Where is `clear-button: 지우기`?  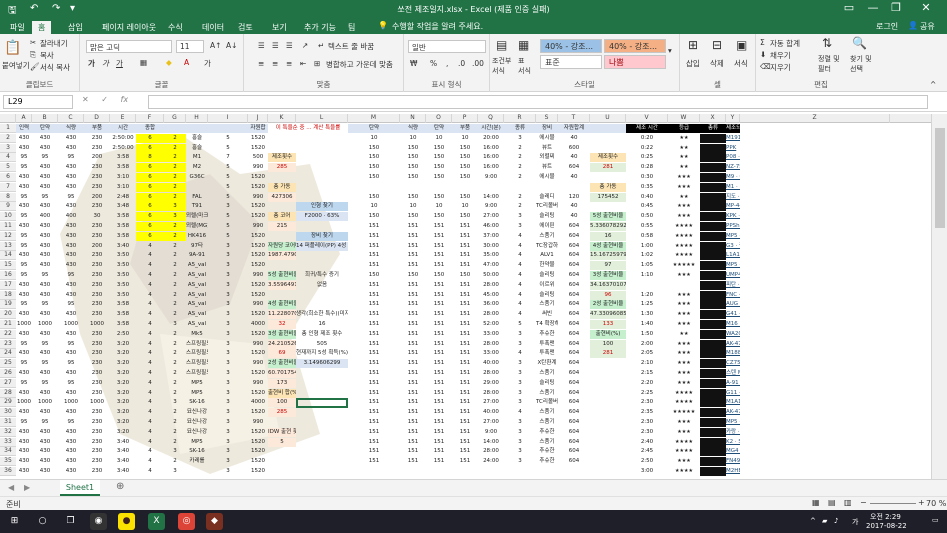
clear-button: 지우기 is located at coordinates (780, 67).